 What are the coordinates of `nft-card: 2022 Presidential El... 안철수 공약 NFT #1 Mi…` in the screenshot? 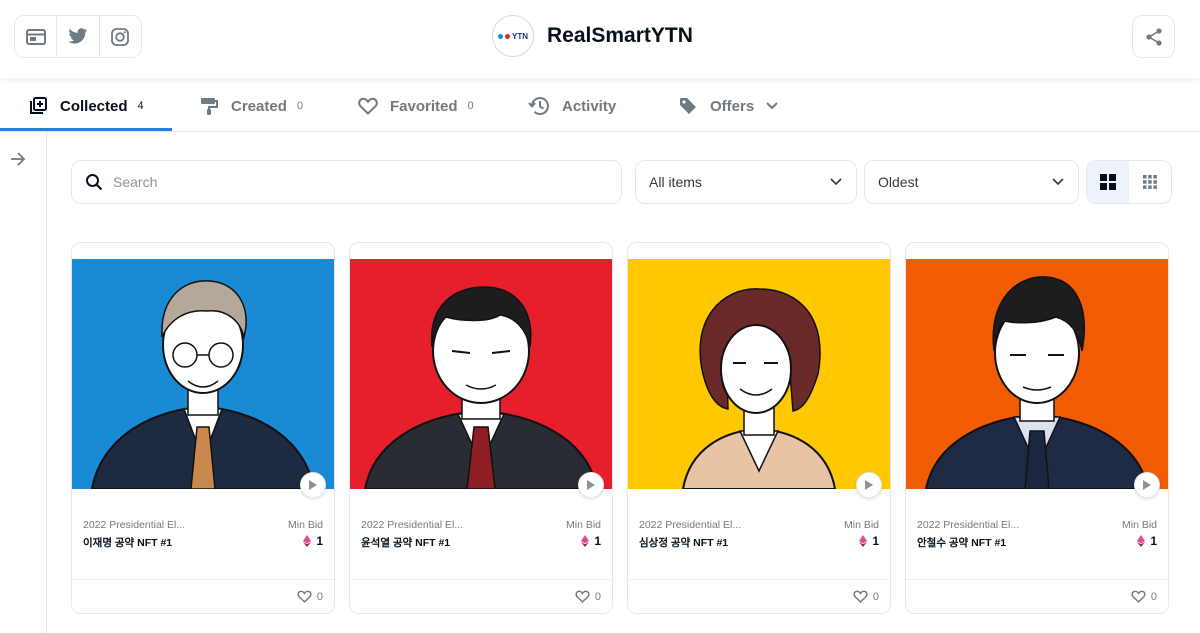 It's located at (1037, 428).